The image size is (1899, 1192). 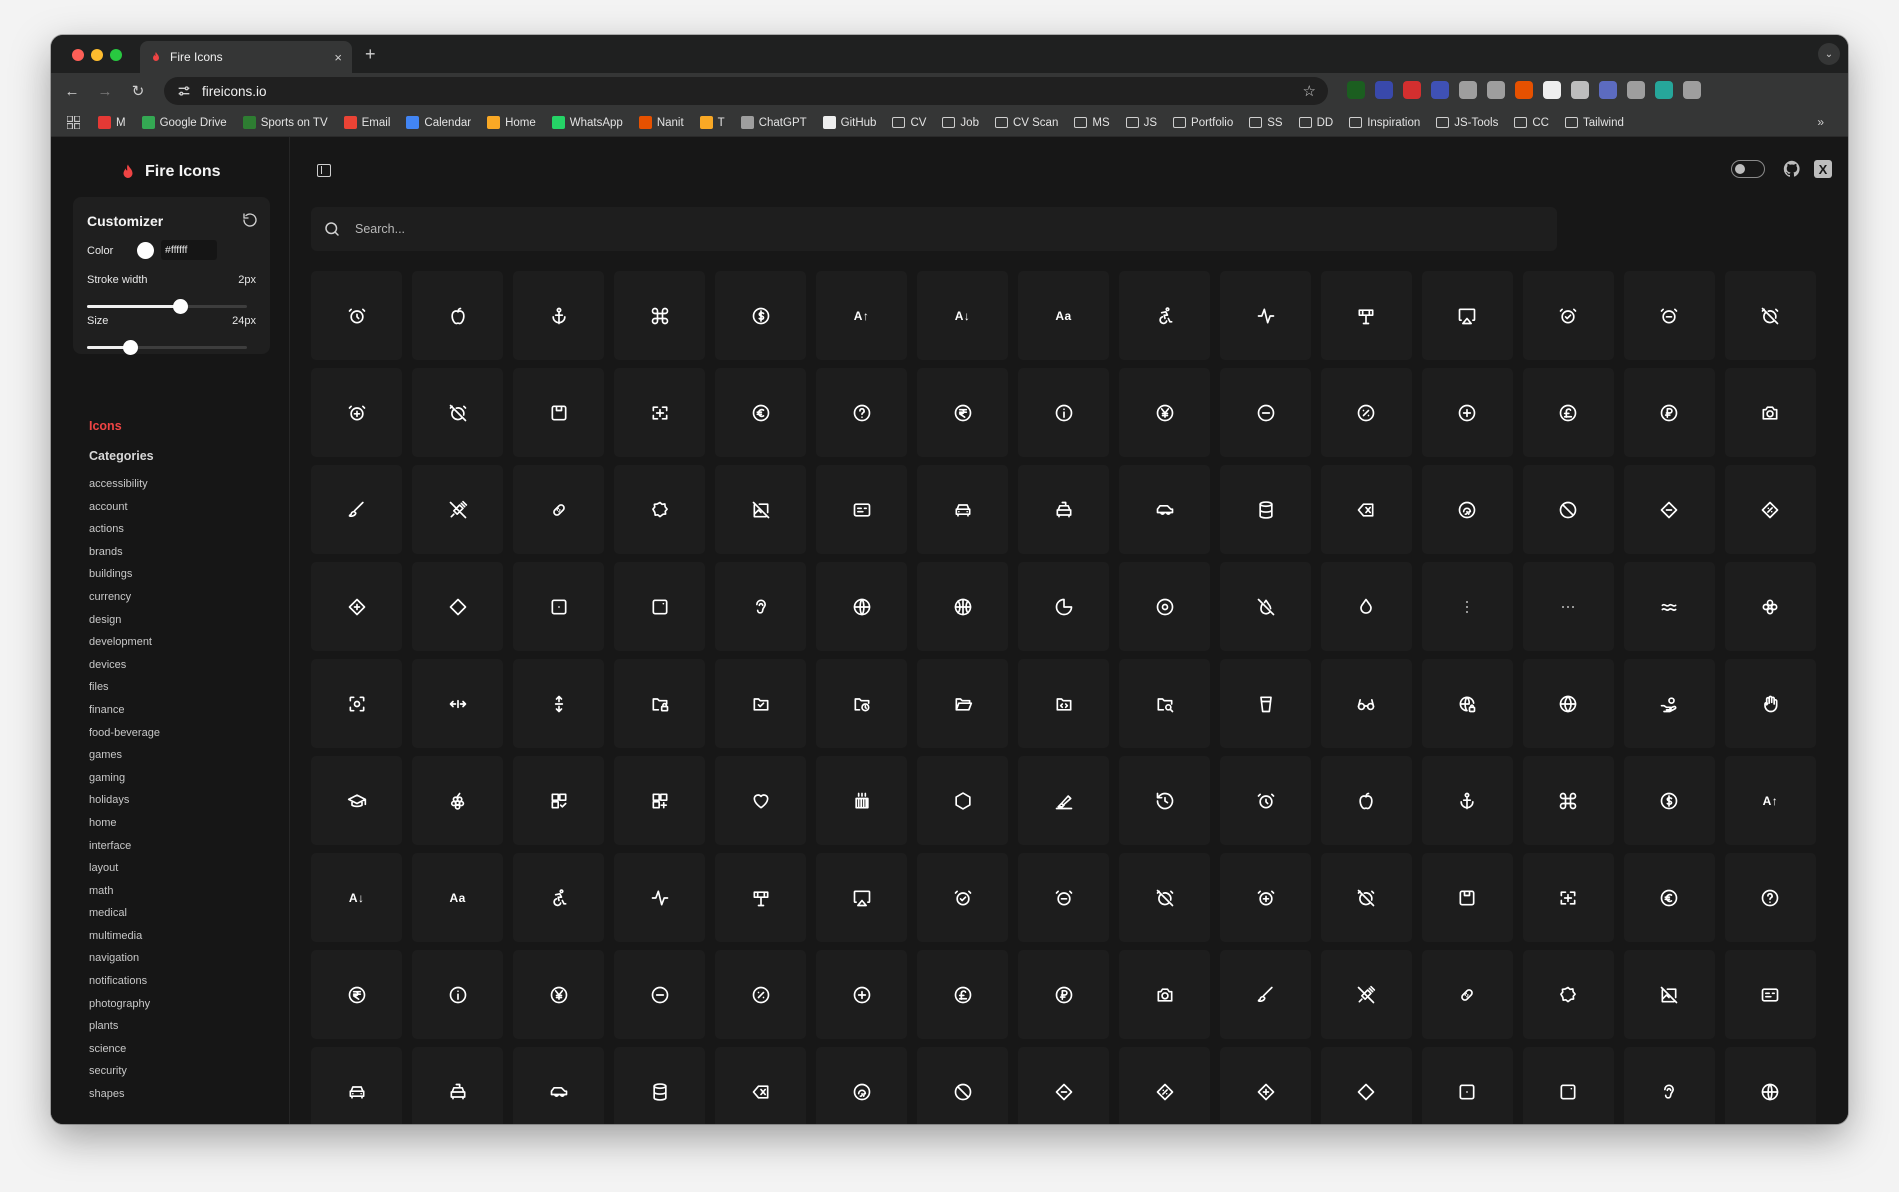 What do you see at coordinates (78, 55) in the screenshot?
I see `close-window-button` at bounding box center [78, 55].